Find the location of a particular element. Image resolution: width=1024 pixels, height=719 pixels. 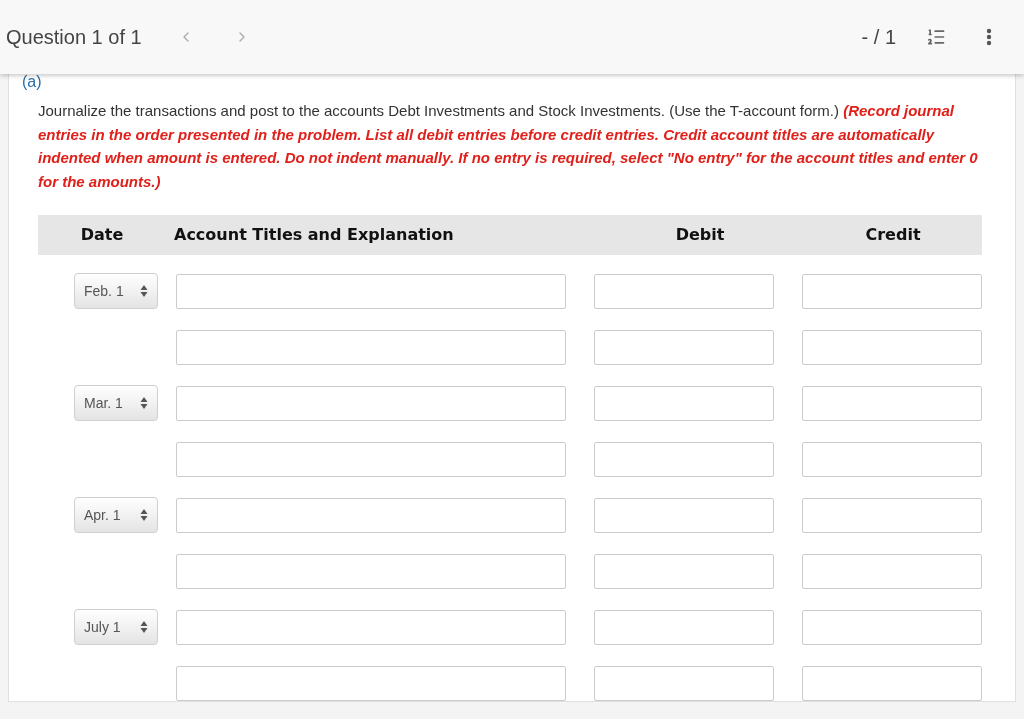

column-header: Credit is located at coordinates (893, 235).